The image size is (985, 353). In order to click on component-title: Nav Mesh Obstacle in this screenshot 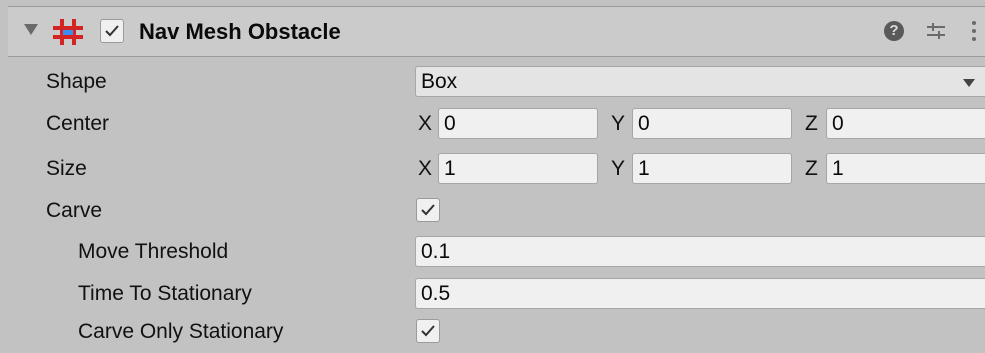, I will do `click(240, 31)`.